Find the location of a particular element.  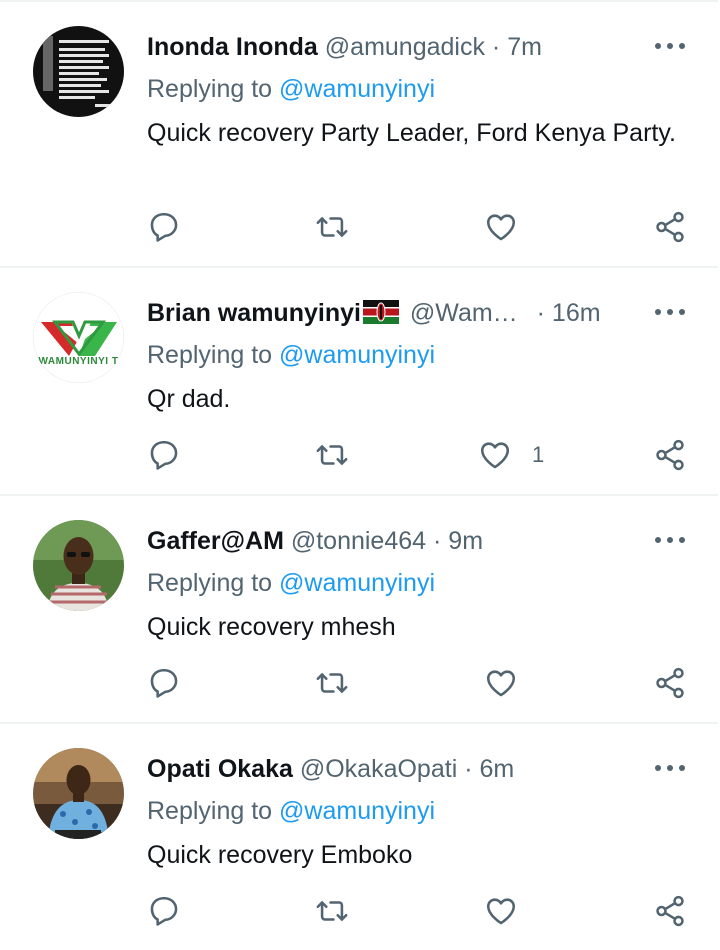

tweet-text: Quick recovery mhesh is located at coordinates (271, 627).